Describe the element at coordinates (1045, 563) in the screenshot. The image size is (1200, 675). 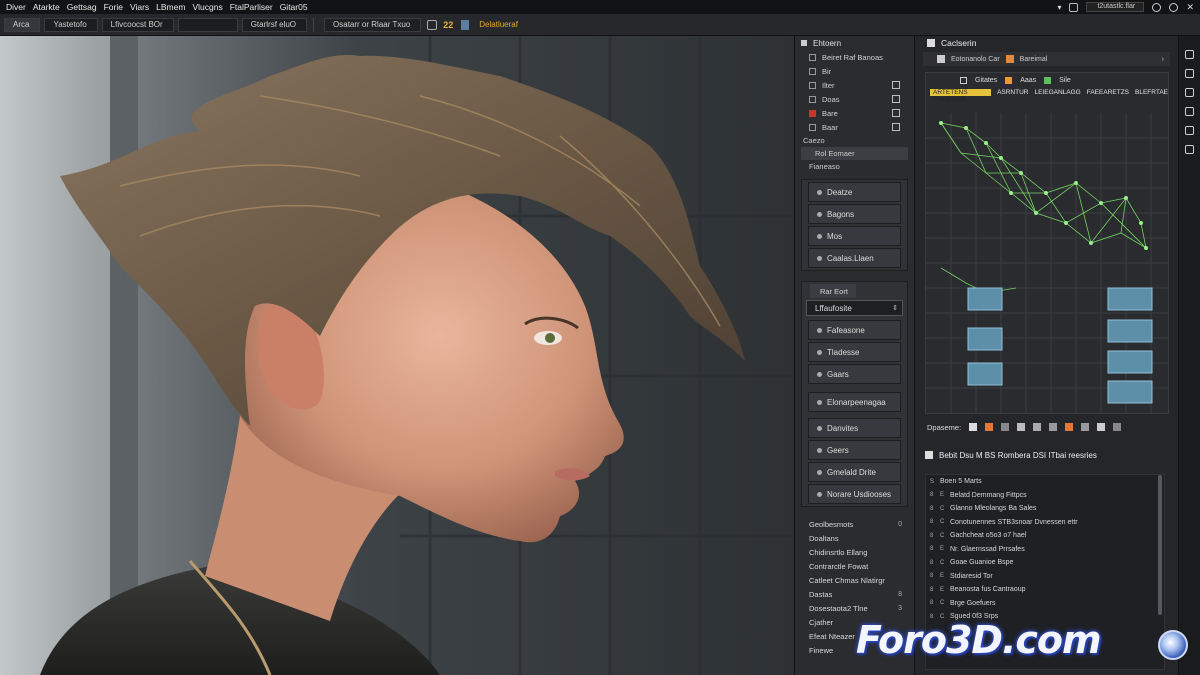
I see `layer-row: 8 C Goae Guanioe Bspe` at that location.